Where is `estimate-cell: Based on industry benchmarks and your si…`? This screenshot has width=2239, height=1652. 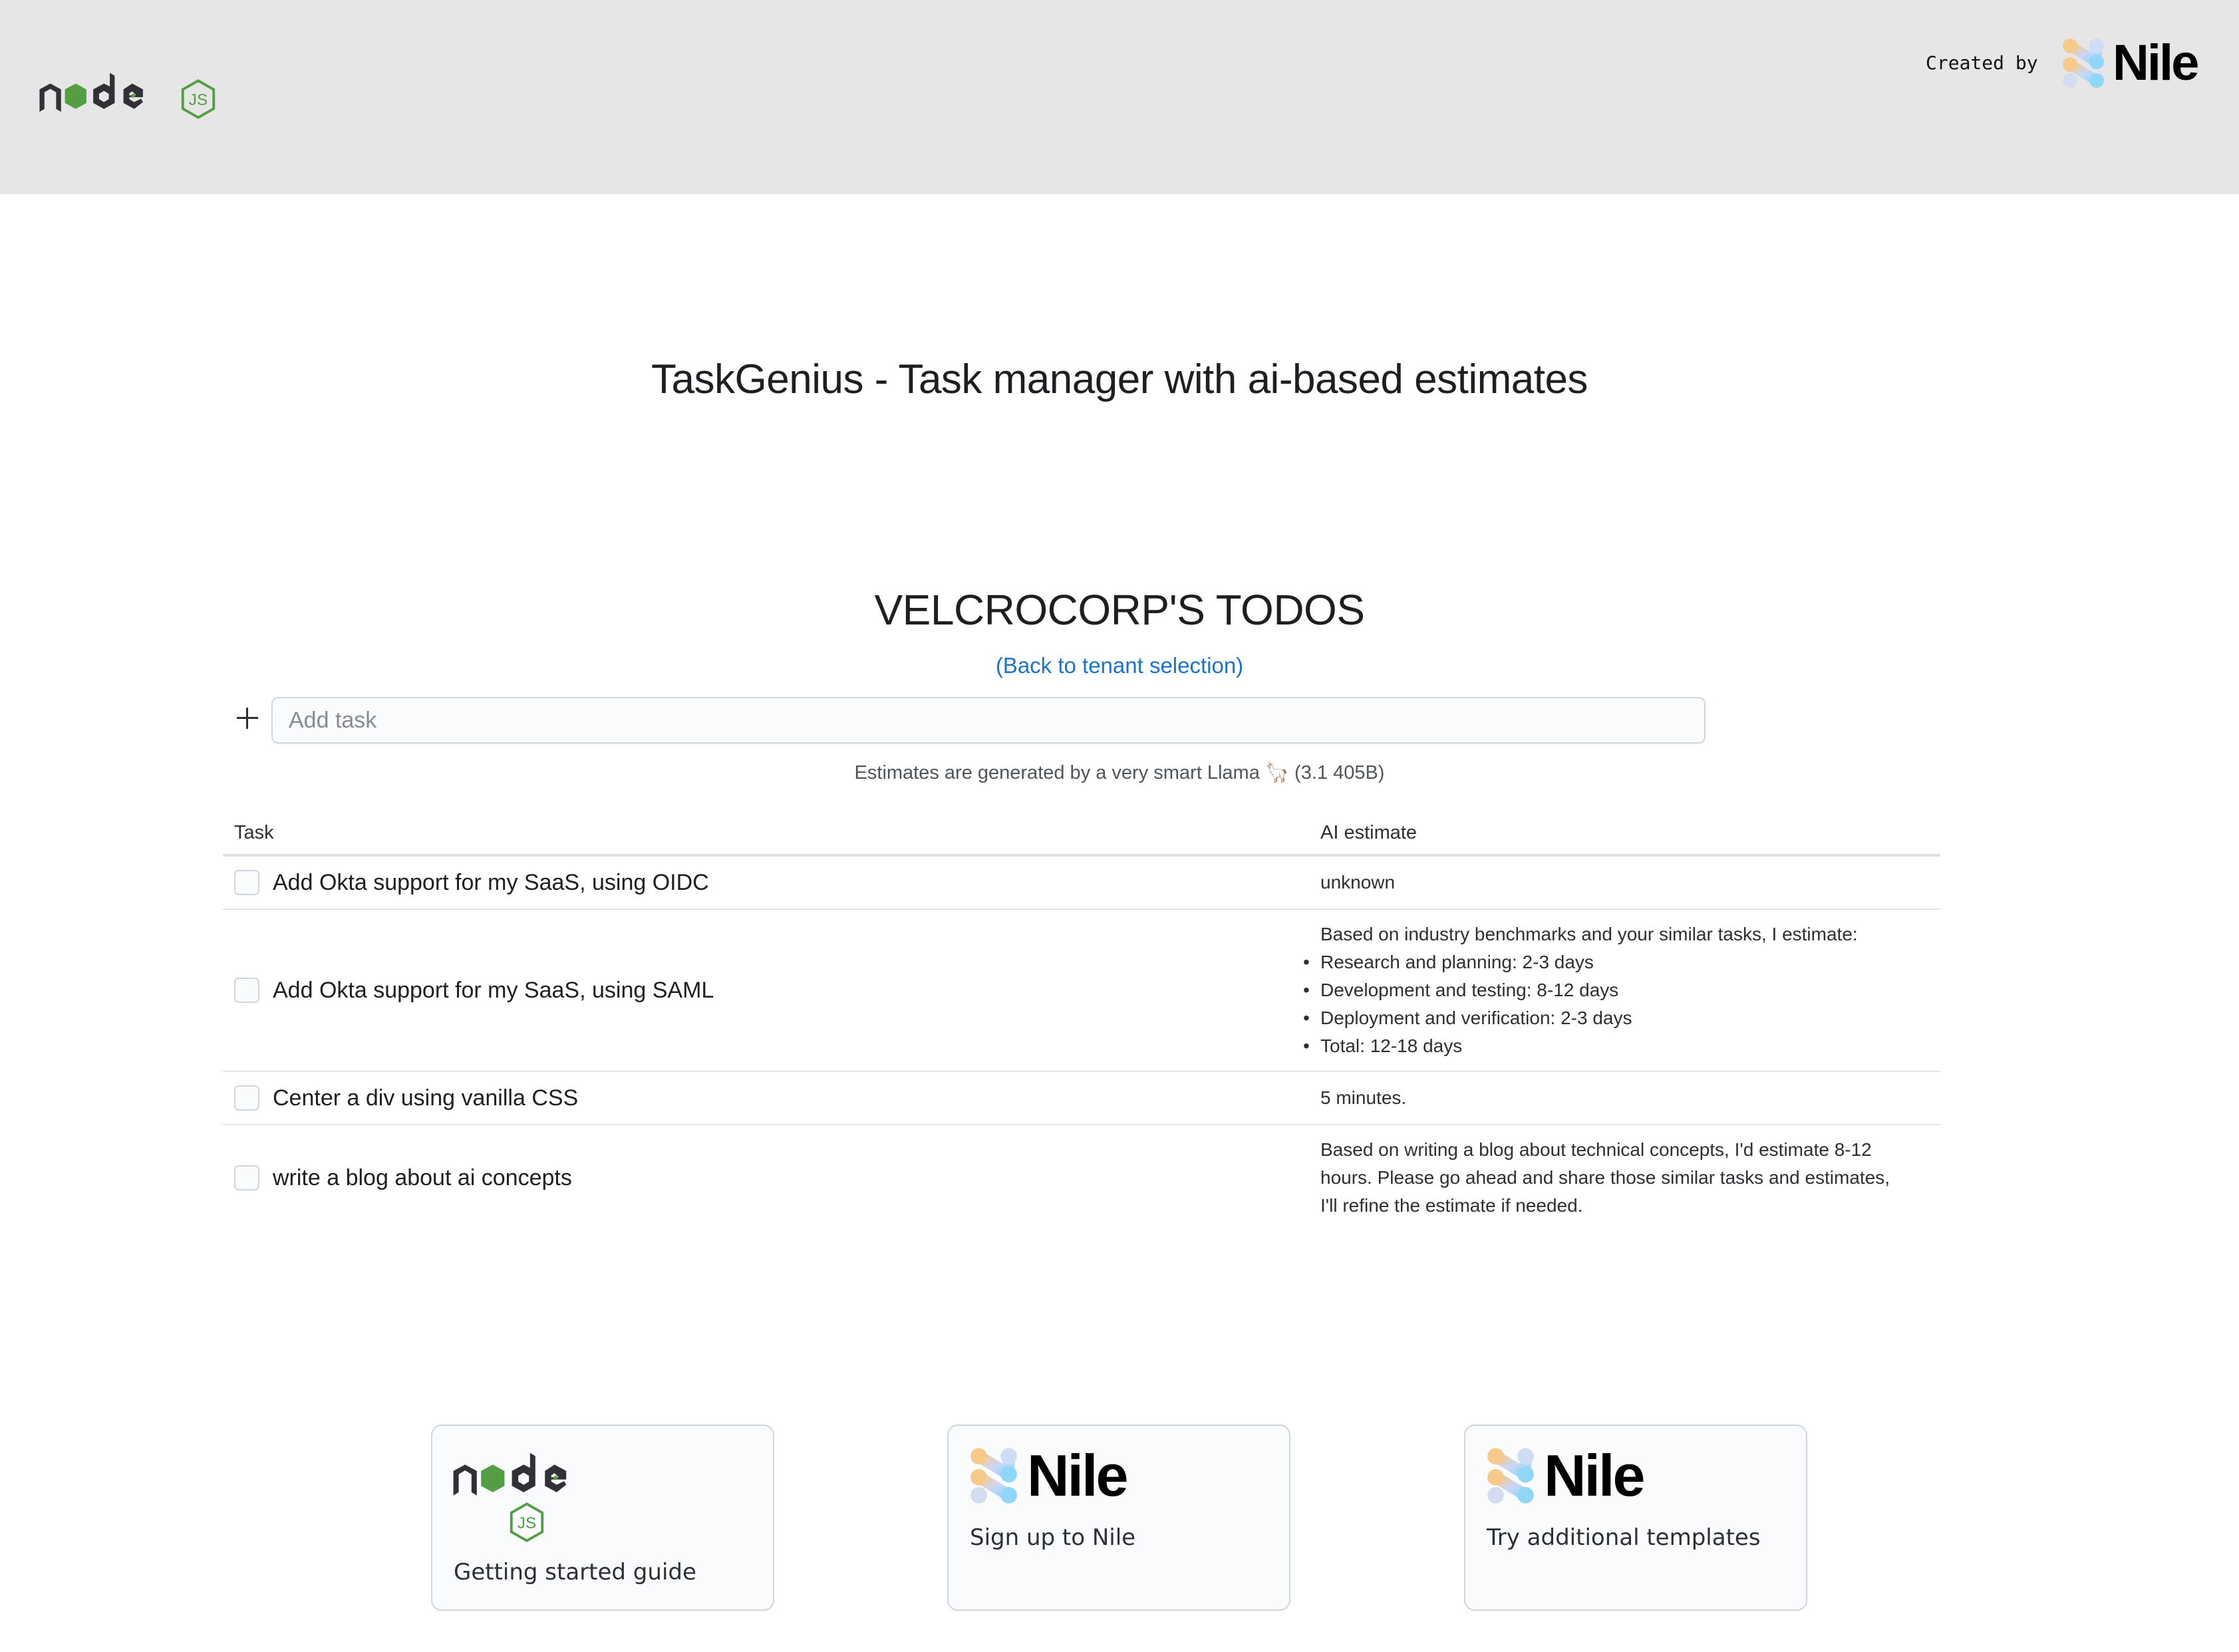 estimate-cell: Based on industry benchmarks and your si… is located at coordinates (1621, 990).